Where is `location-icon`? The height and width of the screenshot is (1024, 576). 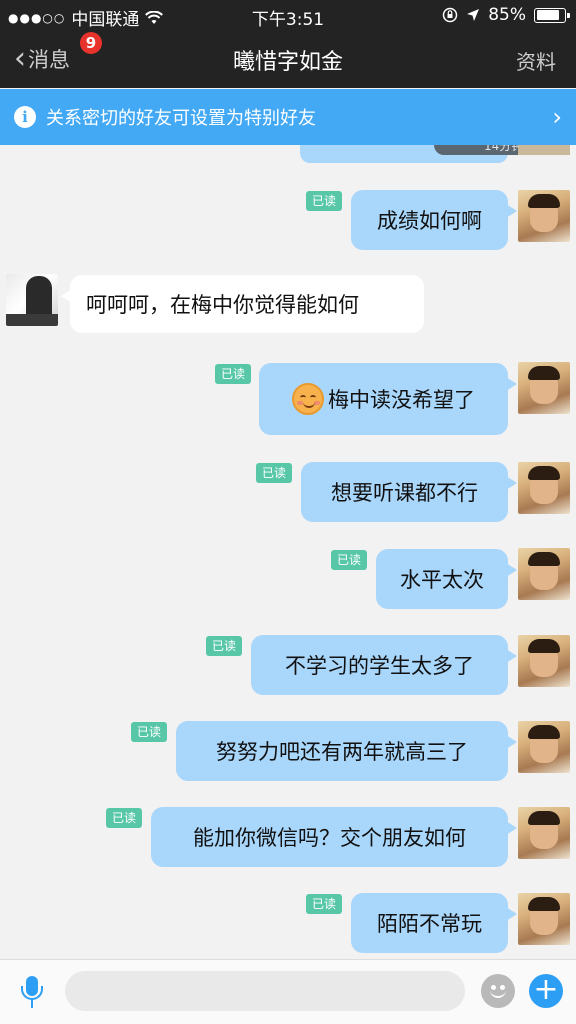
location-icon is located at coordinates (473, 15).